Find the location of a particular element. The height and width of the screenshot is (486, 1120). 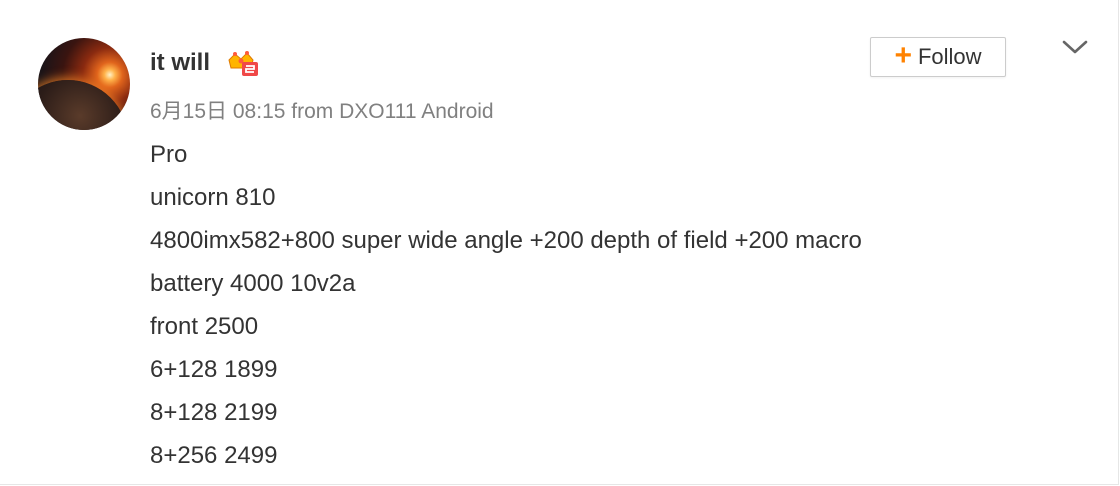

post-device: DXO111 Android is located at coordinates (416, 111).